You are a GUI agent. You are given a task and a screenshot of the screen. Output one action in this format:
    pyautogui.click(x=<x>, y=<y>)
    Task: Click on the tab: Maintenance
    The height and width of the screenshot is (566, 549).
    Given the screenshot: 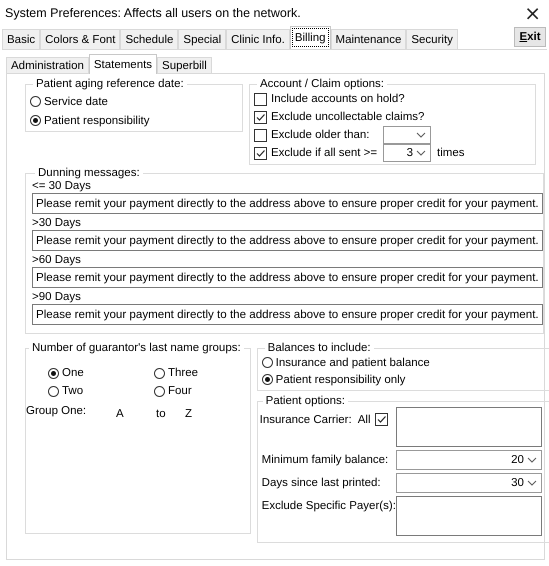 What is the action you would take?
    pyautogui.click(x=368, y=39)
    